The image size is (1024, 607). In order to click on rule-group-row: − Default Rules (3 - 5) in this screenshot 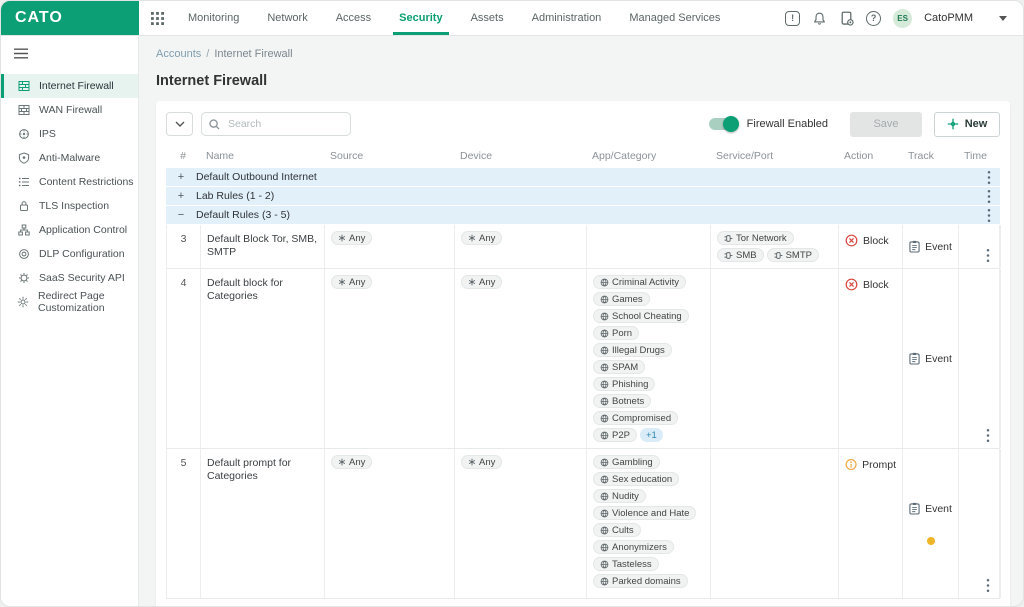, I will do `click(583, 215)`.